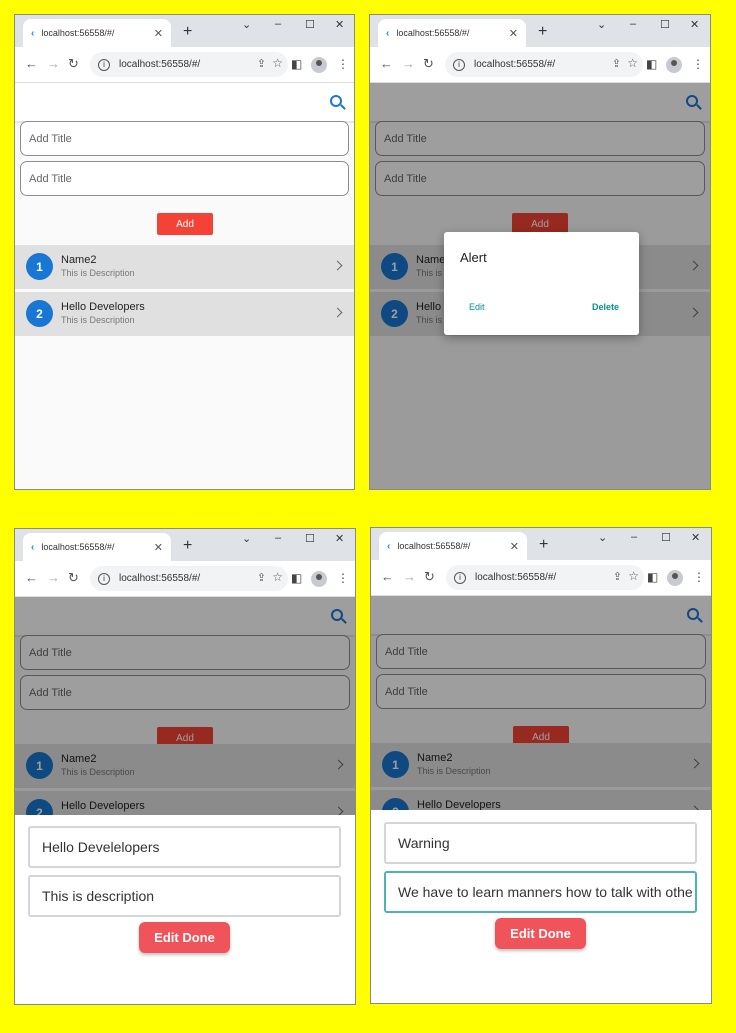 This screenshot has width=736, height=1033. I want to click on edit-title-input: Hello Develelopers, so click(184, 847).